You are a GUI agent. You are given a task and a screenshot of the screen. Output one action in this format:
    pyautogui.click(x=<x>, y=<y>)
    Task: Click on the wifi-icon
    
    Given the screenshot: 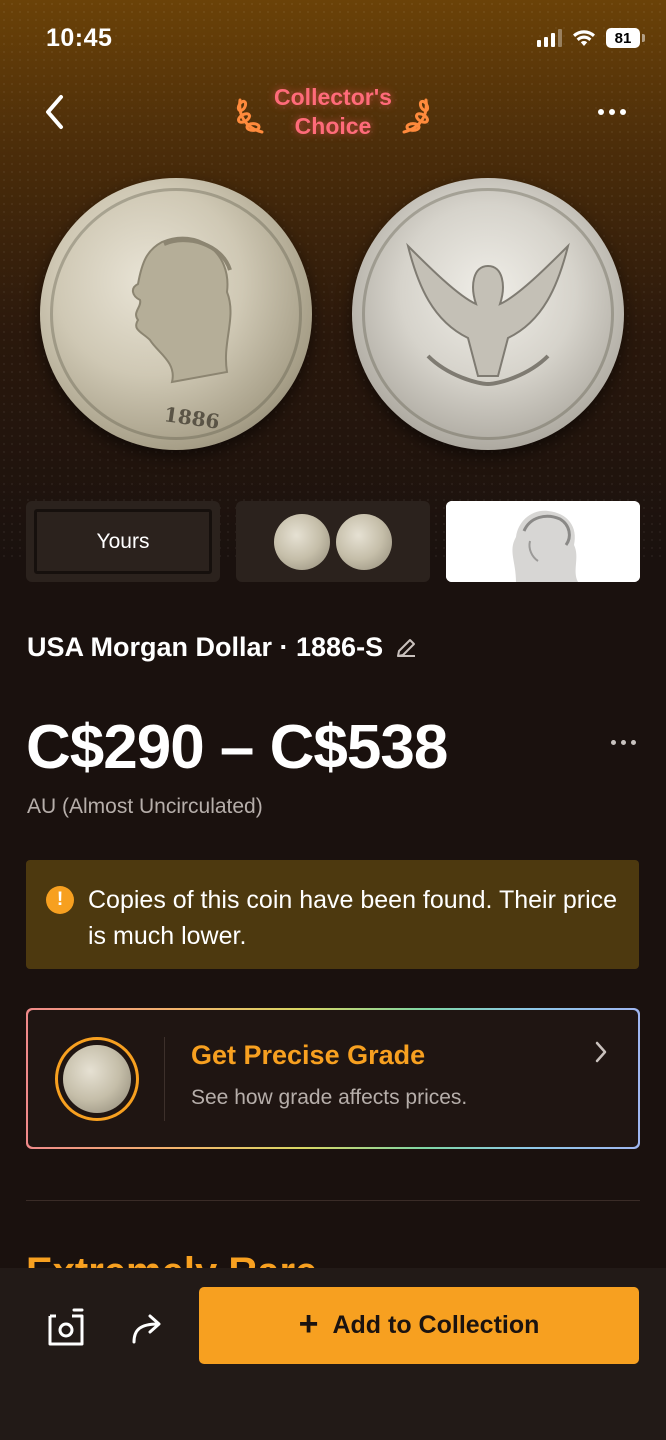 What is the action you would take?
    pyautogui.click(x=584, y=38)
    